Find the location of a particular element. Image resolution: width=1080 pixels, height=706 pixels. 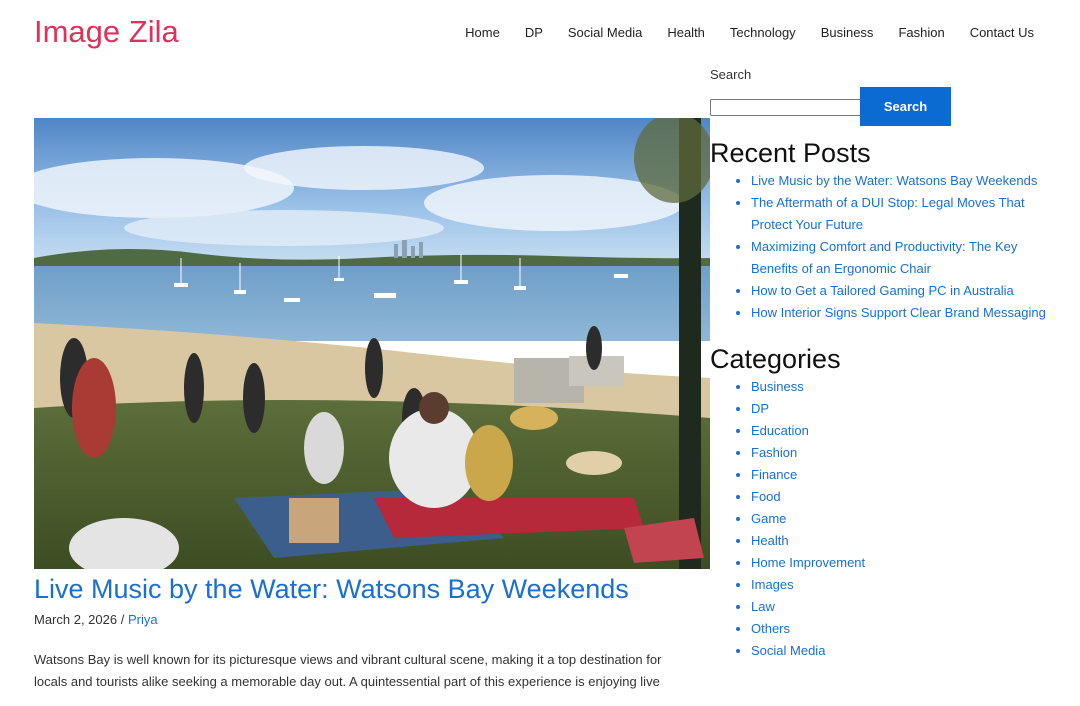

category-link-law: Law is located at coordinates (763, 606).